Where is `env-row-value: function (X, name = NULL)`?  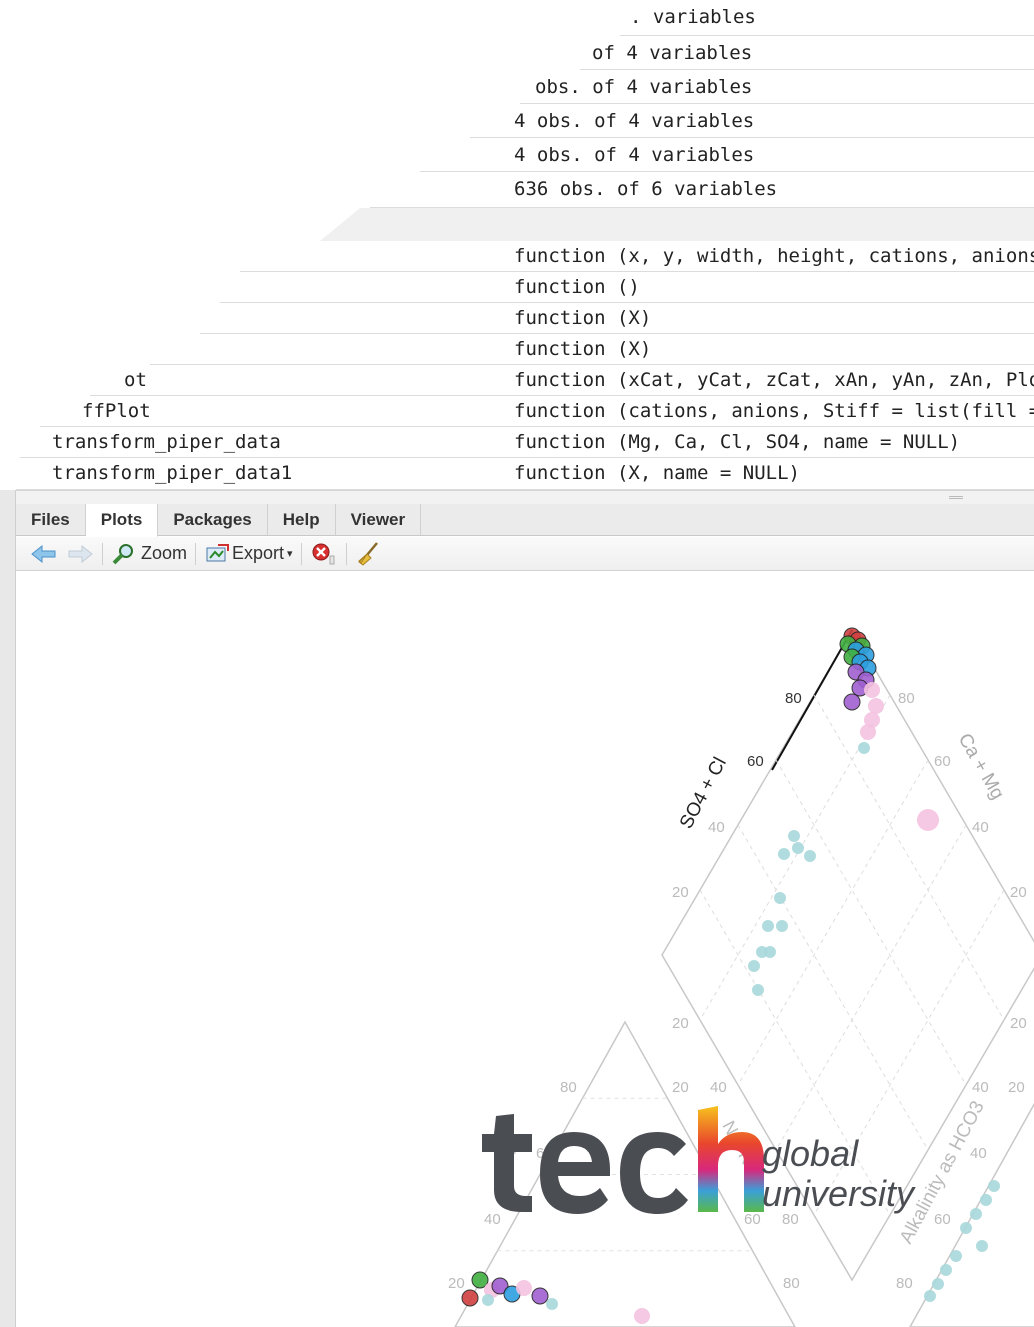
env-row-value: function (X, name = NULL) is located at coordinates (657, 473).